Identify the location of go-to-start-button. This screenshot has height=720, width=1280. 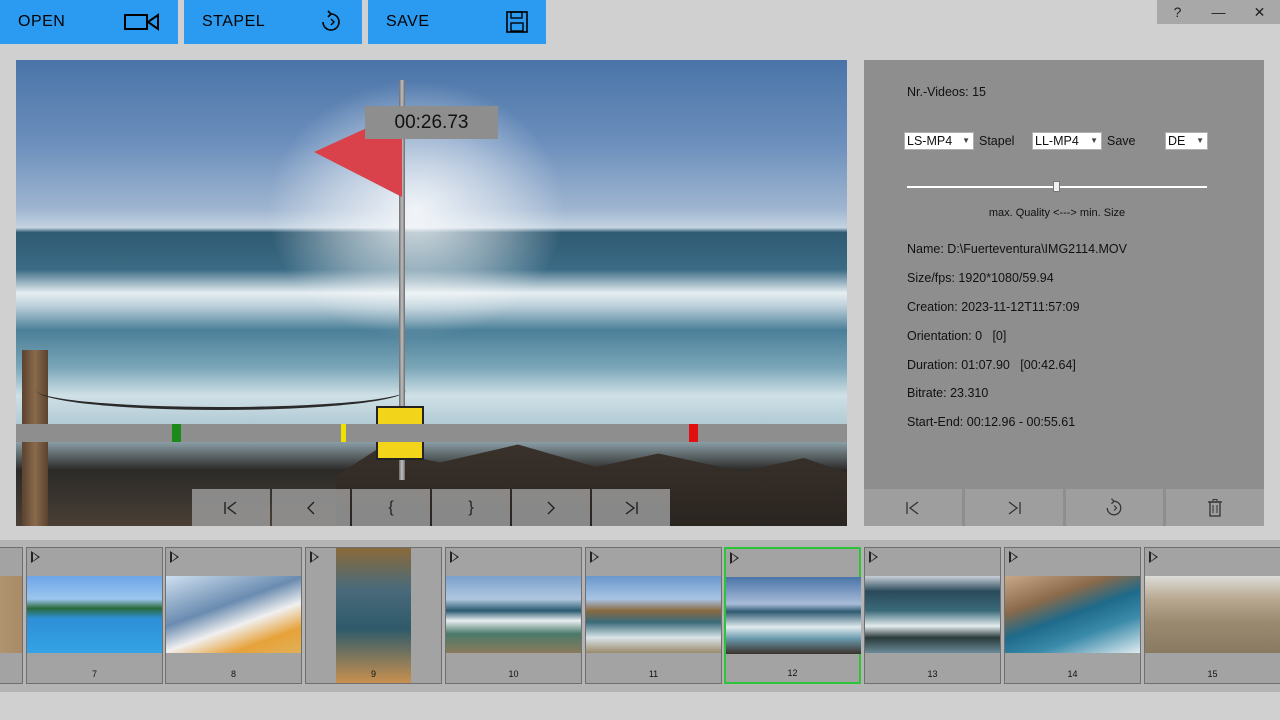
(231, 507).